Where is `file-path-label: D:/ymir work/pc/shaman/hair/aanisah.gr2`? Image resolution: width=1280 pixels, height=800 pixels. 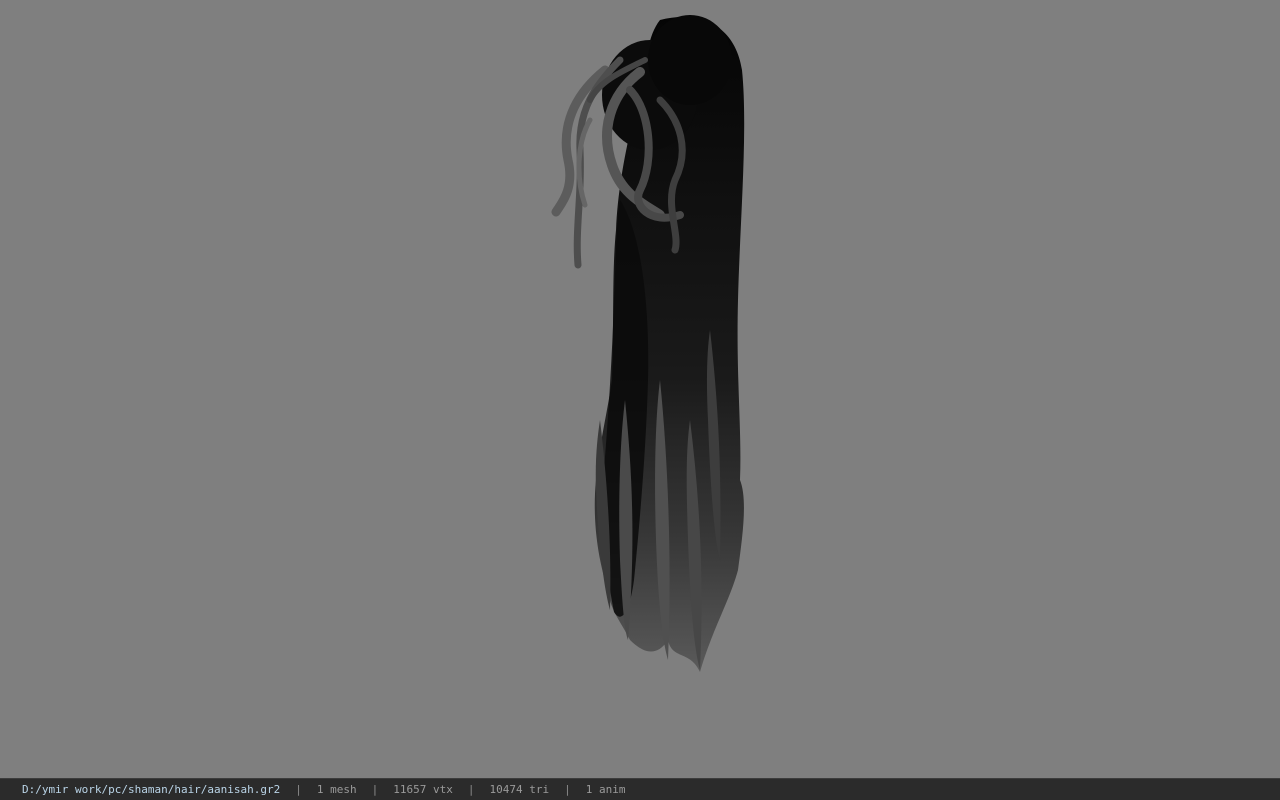
file-path-label: D:/ymir work/pc/shaman/hair/aanisah.gr2 is located at coordinates (151, 789).